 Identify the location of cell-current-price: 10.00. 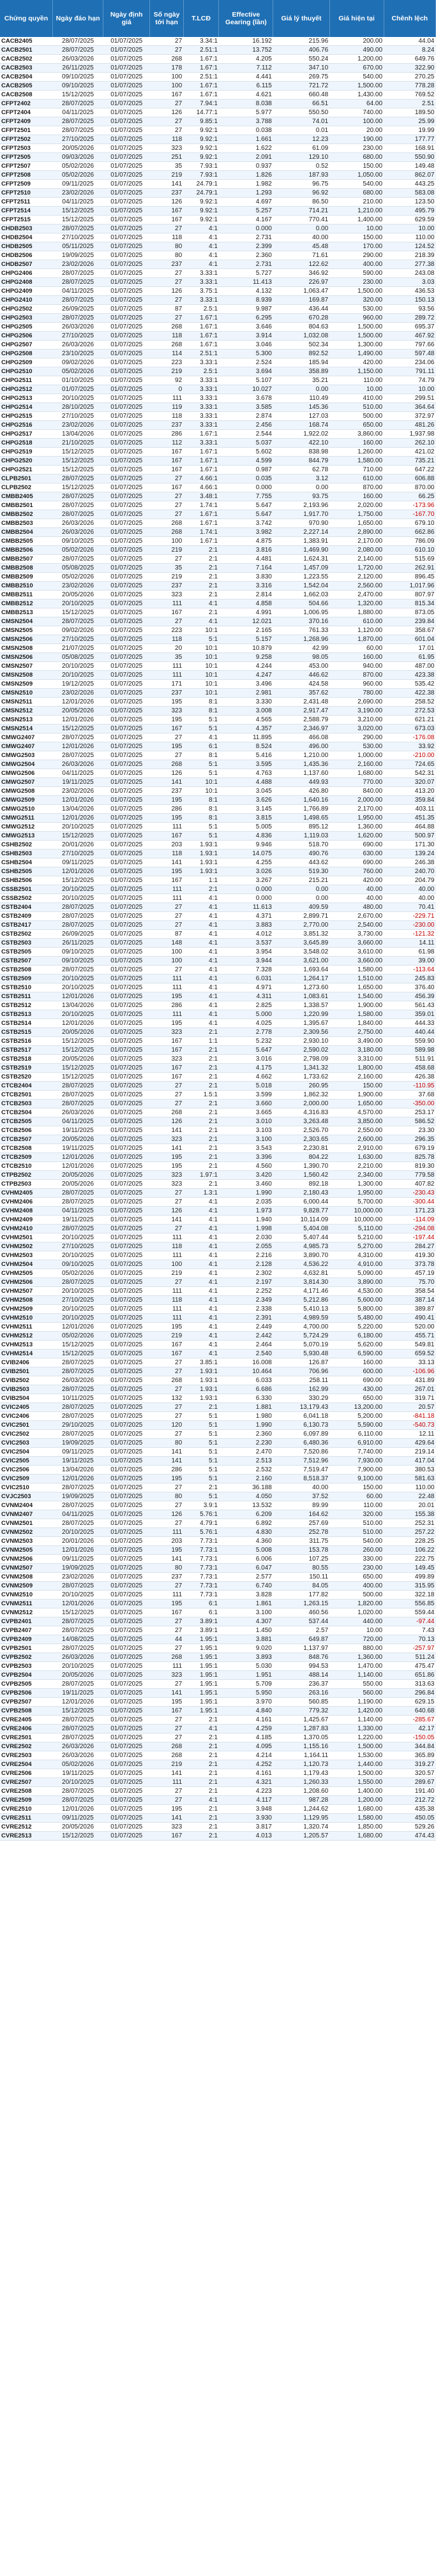
(356, 1630).